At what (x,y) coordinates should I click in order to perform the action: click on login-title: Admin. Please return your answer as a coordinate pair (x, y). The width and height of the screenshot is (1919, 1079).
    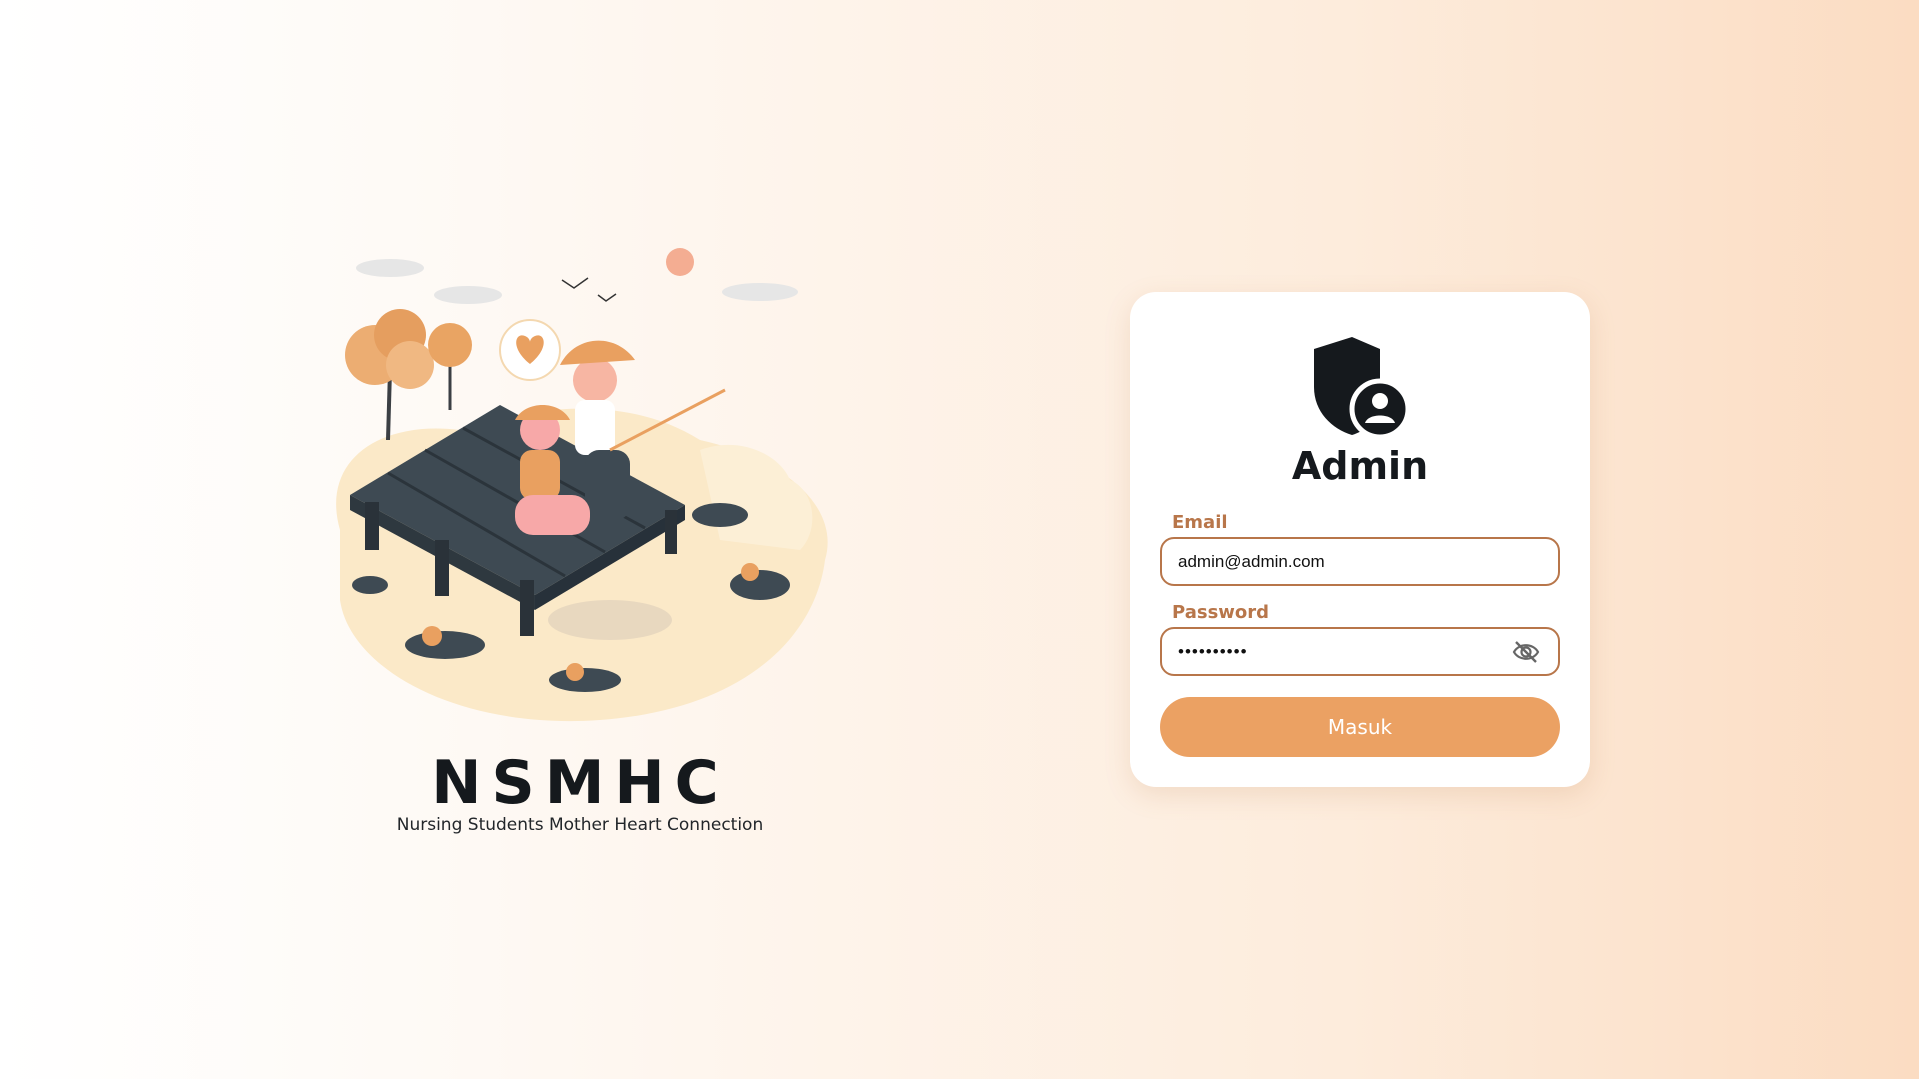
    Looking at the image, I should click on (1360, 466).